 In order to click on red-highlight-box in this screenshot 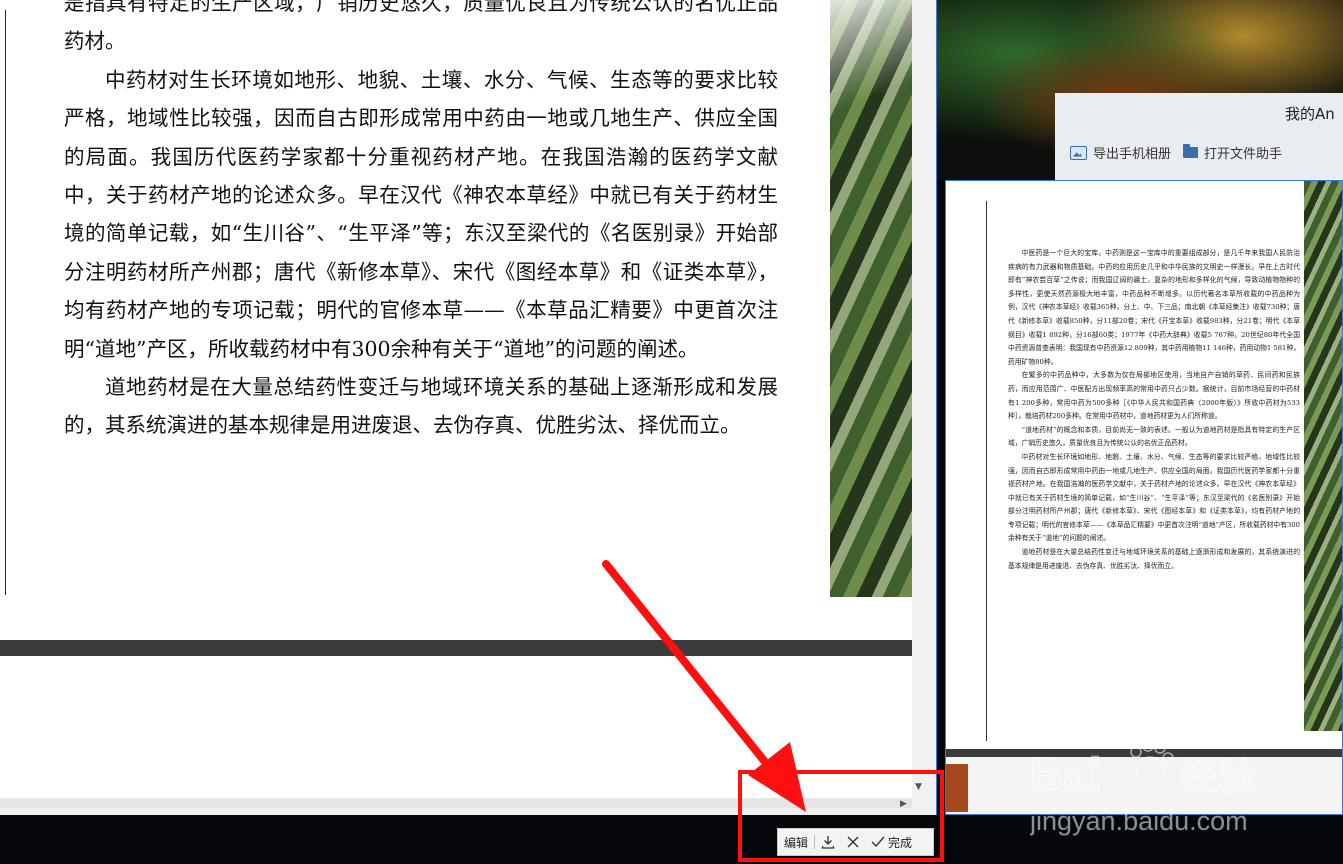, I will do `click(841, 816)`.